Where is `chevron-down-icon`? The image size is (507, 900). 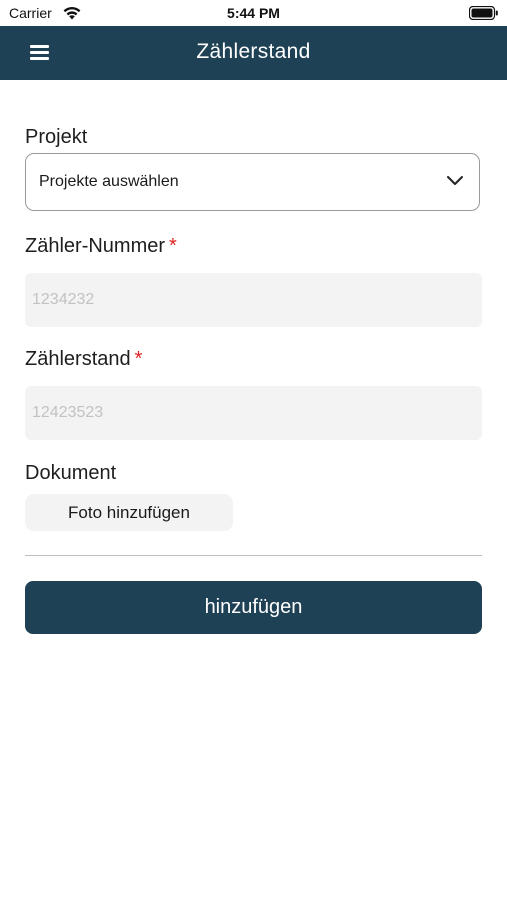
chevron-down-icon is located at coordinates (455, 180).